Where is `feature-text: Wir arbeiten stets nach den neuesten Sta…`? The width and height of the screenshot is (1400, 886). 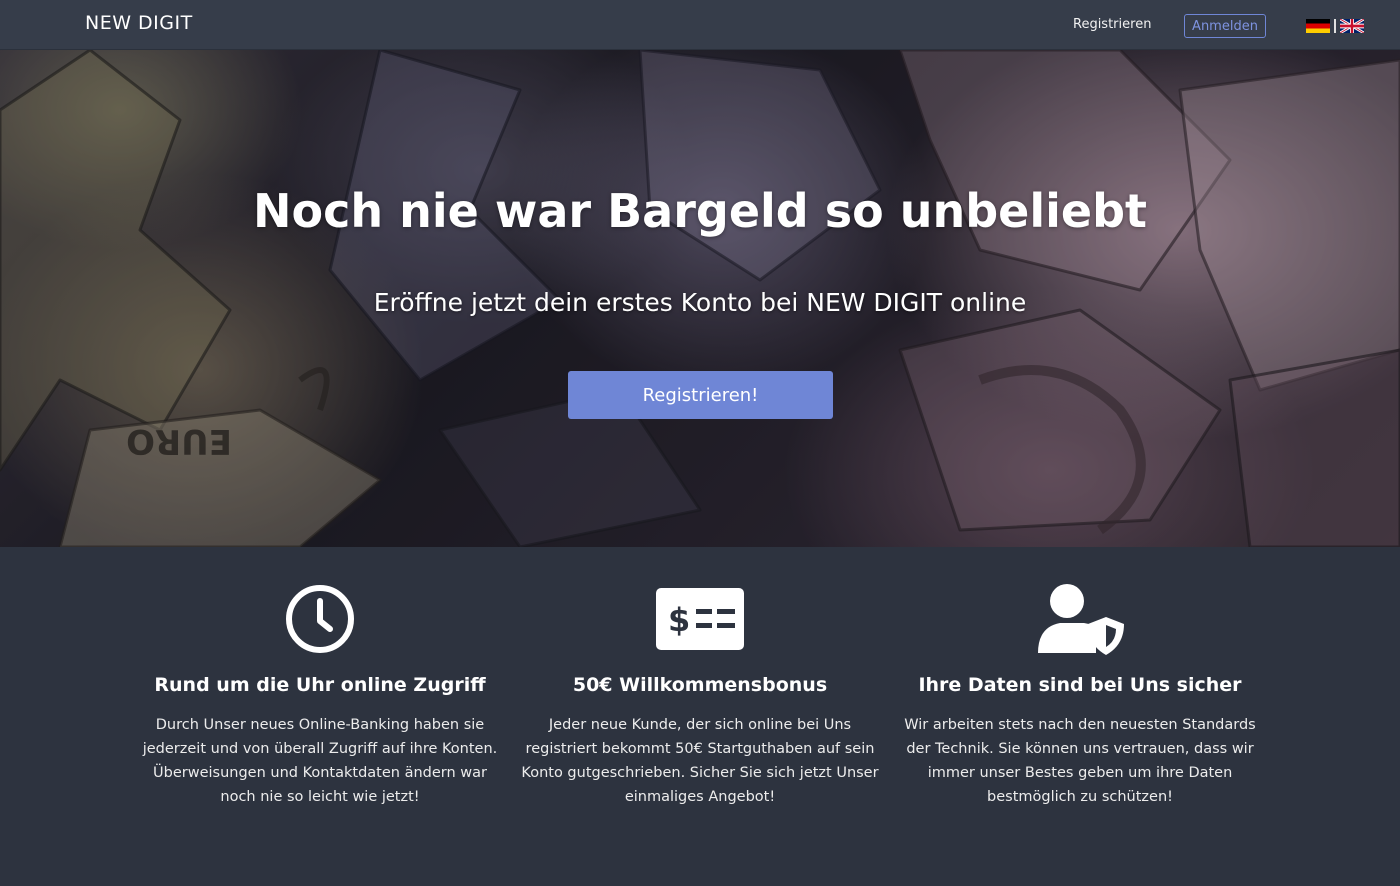
feature-text: Wir arbeiten stets nach den neuesten Sta… is located at coordinates (1080, 761).